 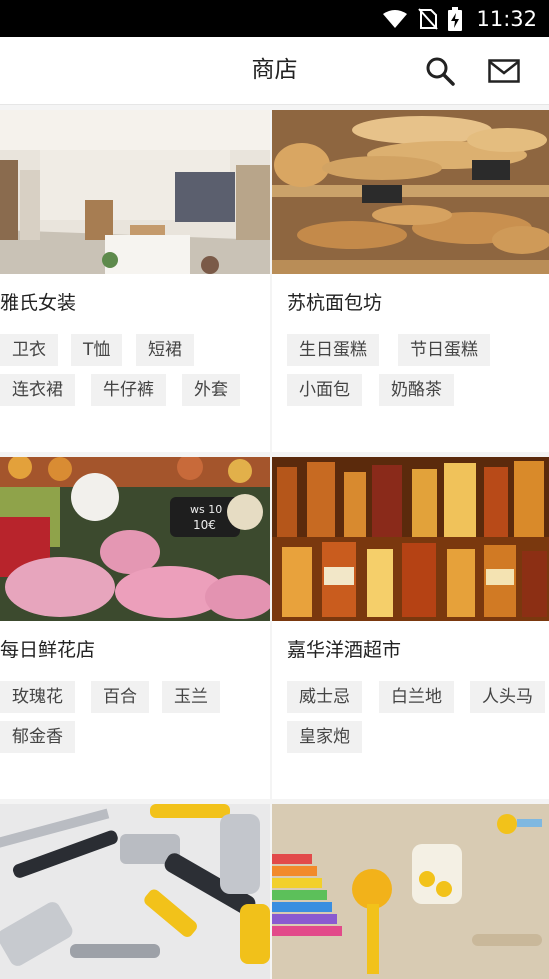 I want to click on shop-name: 嘉华洋酒超市, so click(x=344, y=650).